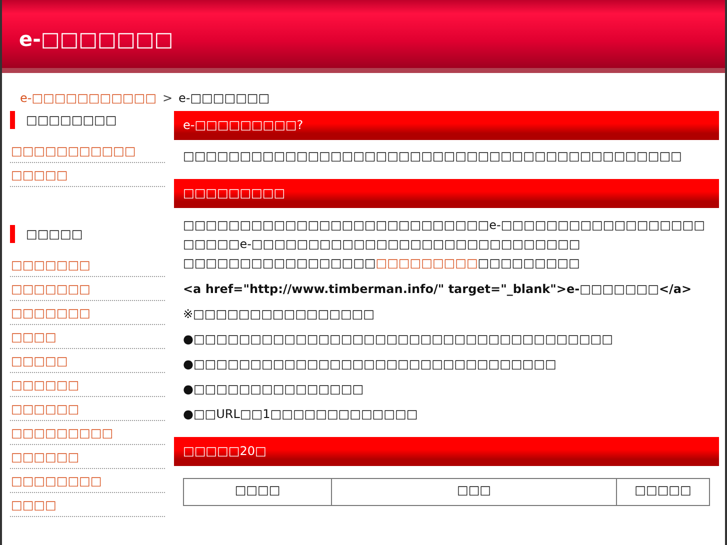  What do you see at coordinates (301, 414) in the screenshot?
I see `paragraph: ●□□URL□□1□□□□□□□□□□□□□` at bounding box center [301, 414].